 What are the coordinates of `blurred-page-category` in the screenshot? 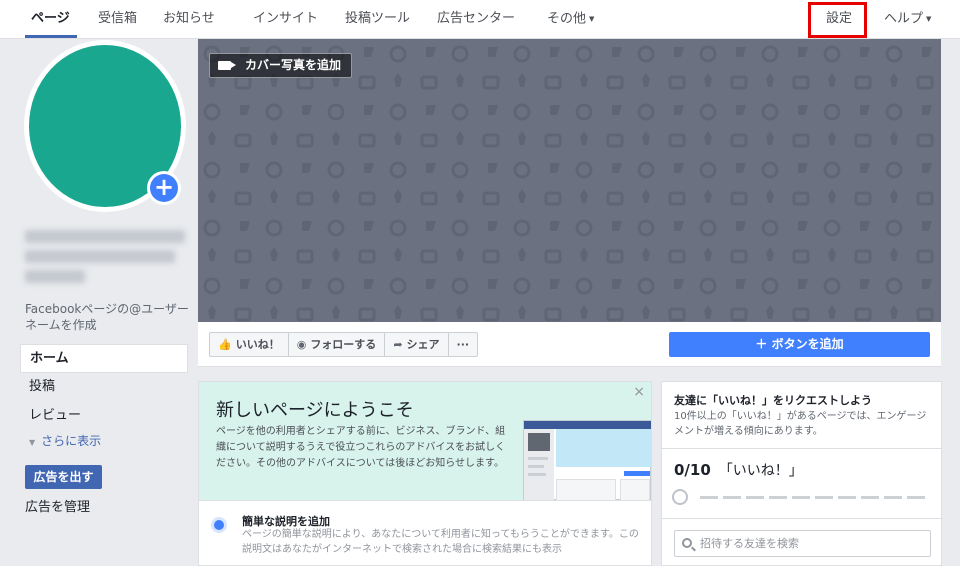 It's located at (55, 276).